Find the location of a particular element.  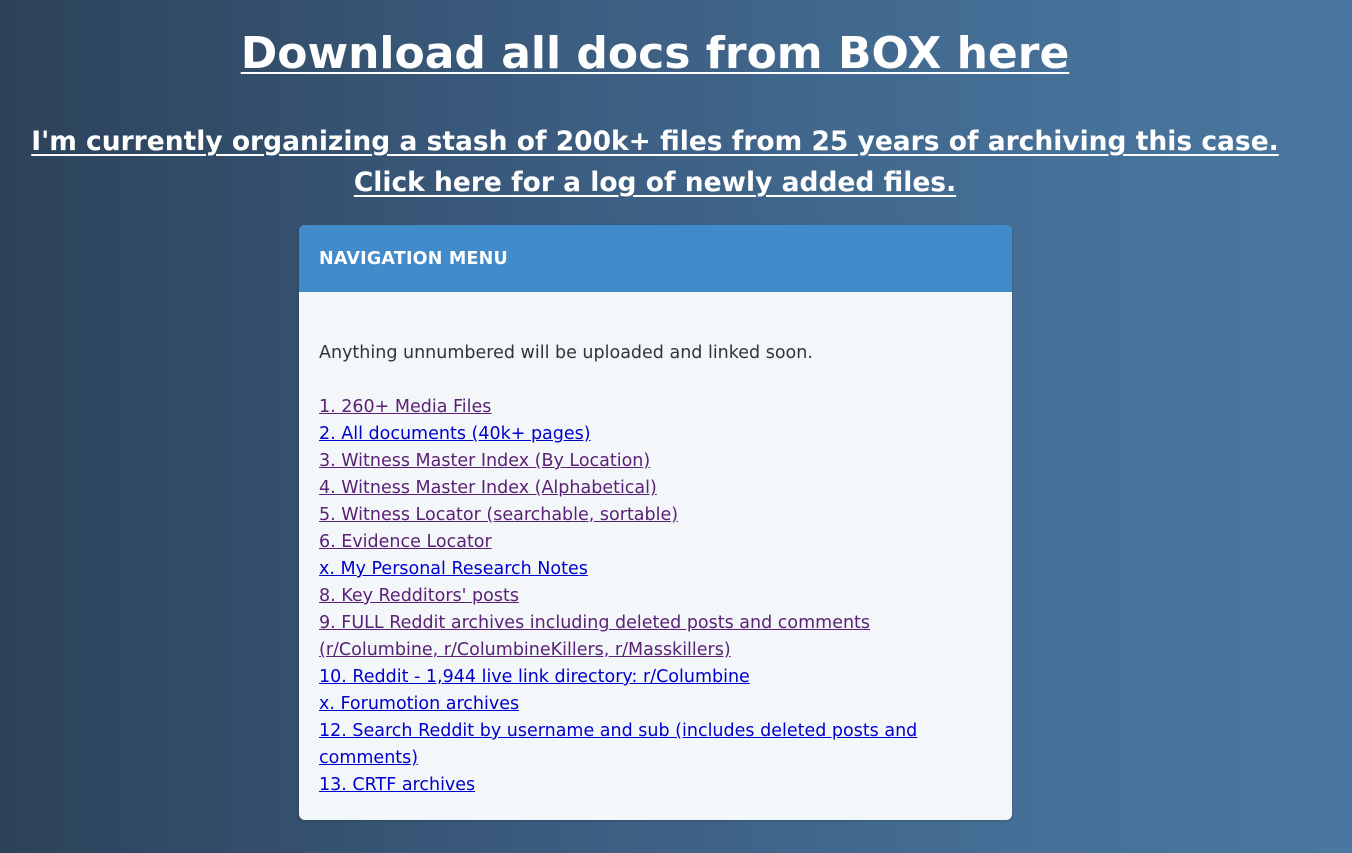

nav-list-item: x. My Personal Research Notes is located at coordinates (655, 569).